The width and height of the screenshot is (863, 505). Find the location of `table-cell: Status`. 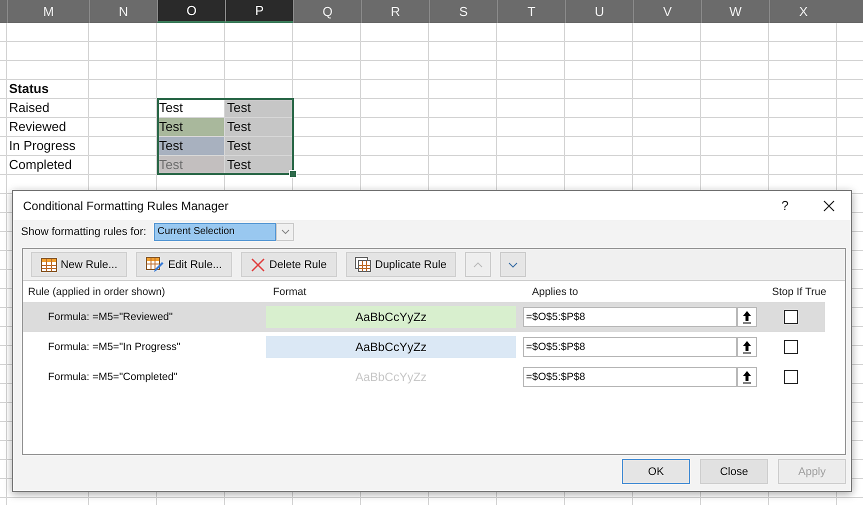

table-cell: Status is located at coordinates (48, 89).